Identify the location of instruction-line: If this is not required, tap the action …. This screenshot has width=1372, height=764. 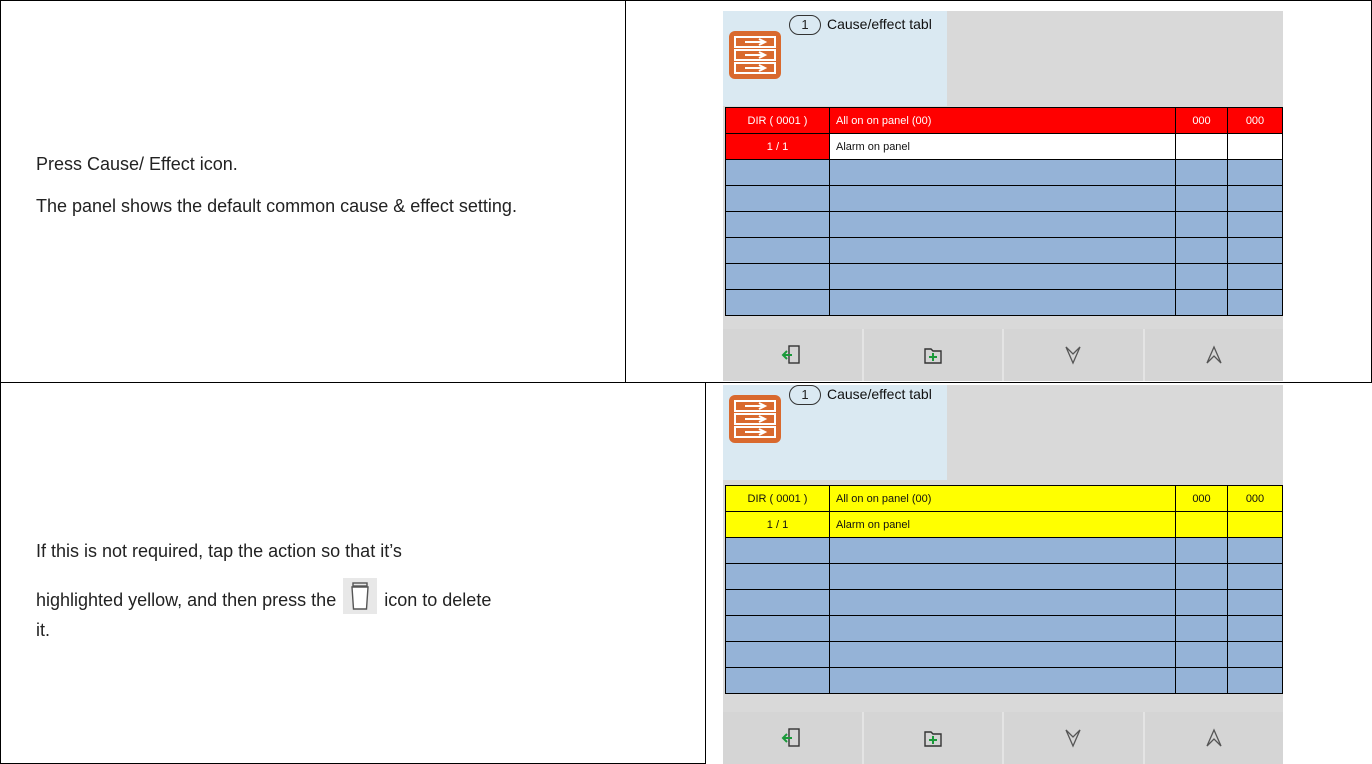
(219, 551).